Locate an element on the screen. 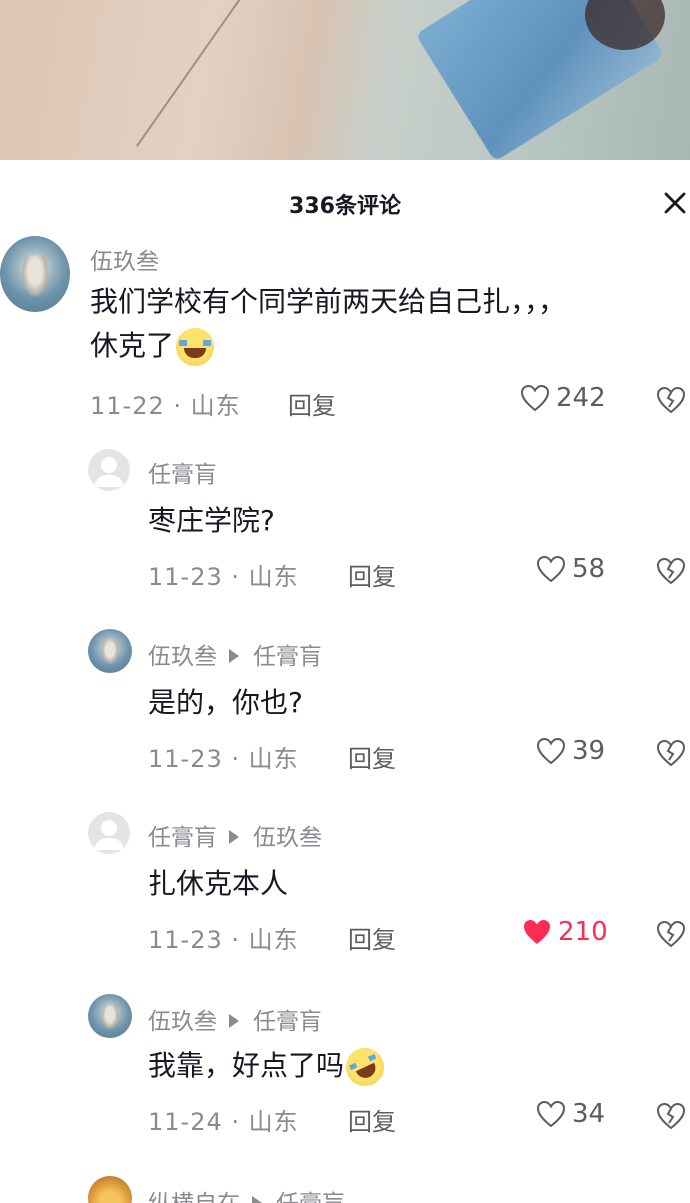 The height and width of the screenshot is (1203, 690). reply-item: 伍玖叁 任膏肓 是的，你也? 11-23 · 山东 回复 39 is located at coordinates (345, 705).